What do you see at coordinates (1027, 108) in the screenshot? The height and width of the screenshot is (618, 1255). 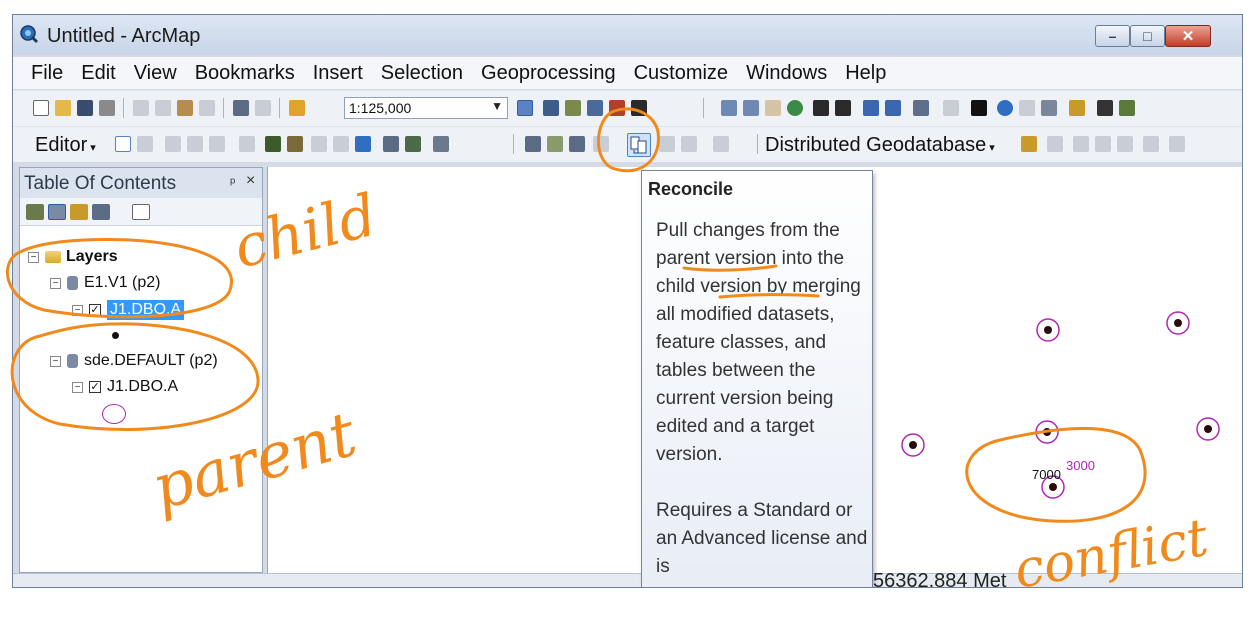 I see `hyperlink-icon` at bounding box center [1027, 108].